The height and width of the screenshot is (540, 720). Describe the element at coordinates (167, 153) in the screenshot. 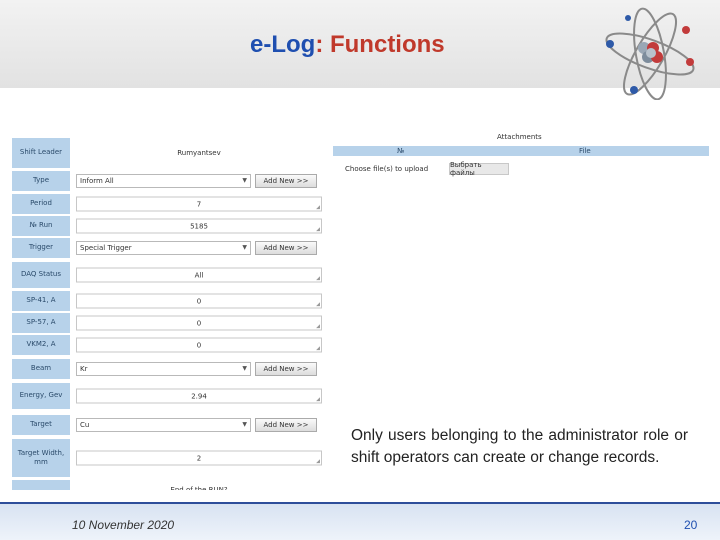

I see `form-row-shift-leader: Shift Leader Rumyantsev` at that location.